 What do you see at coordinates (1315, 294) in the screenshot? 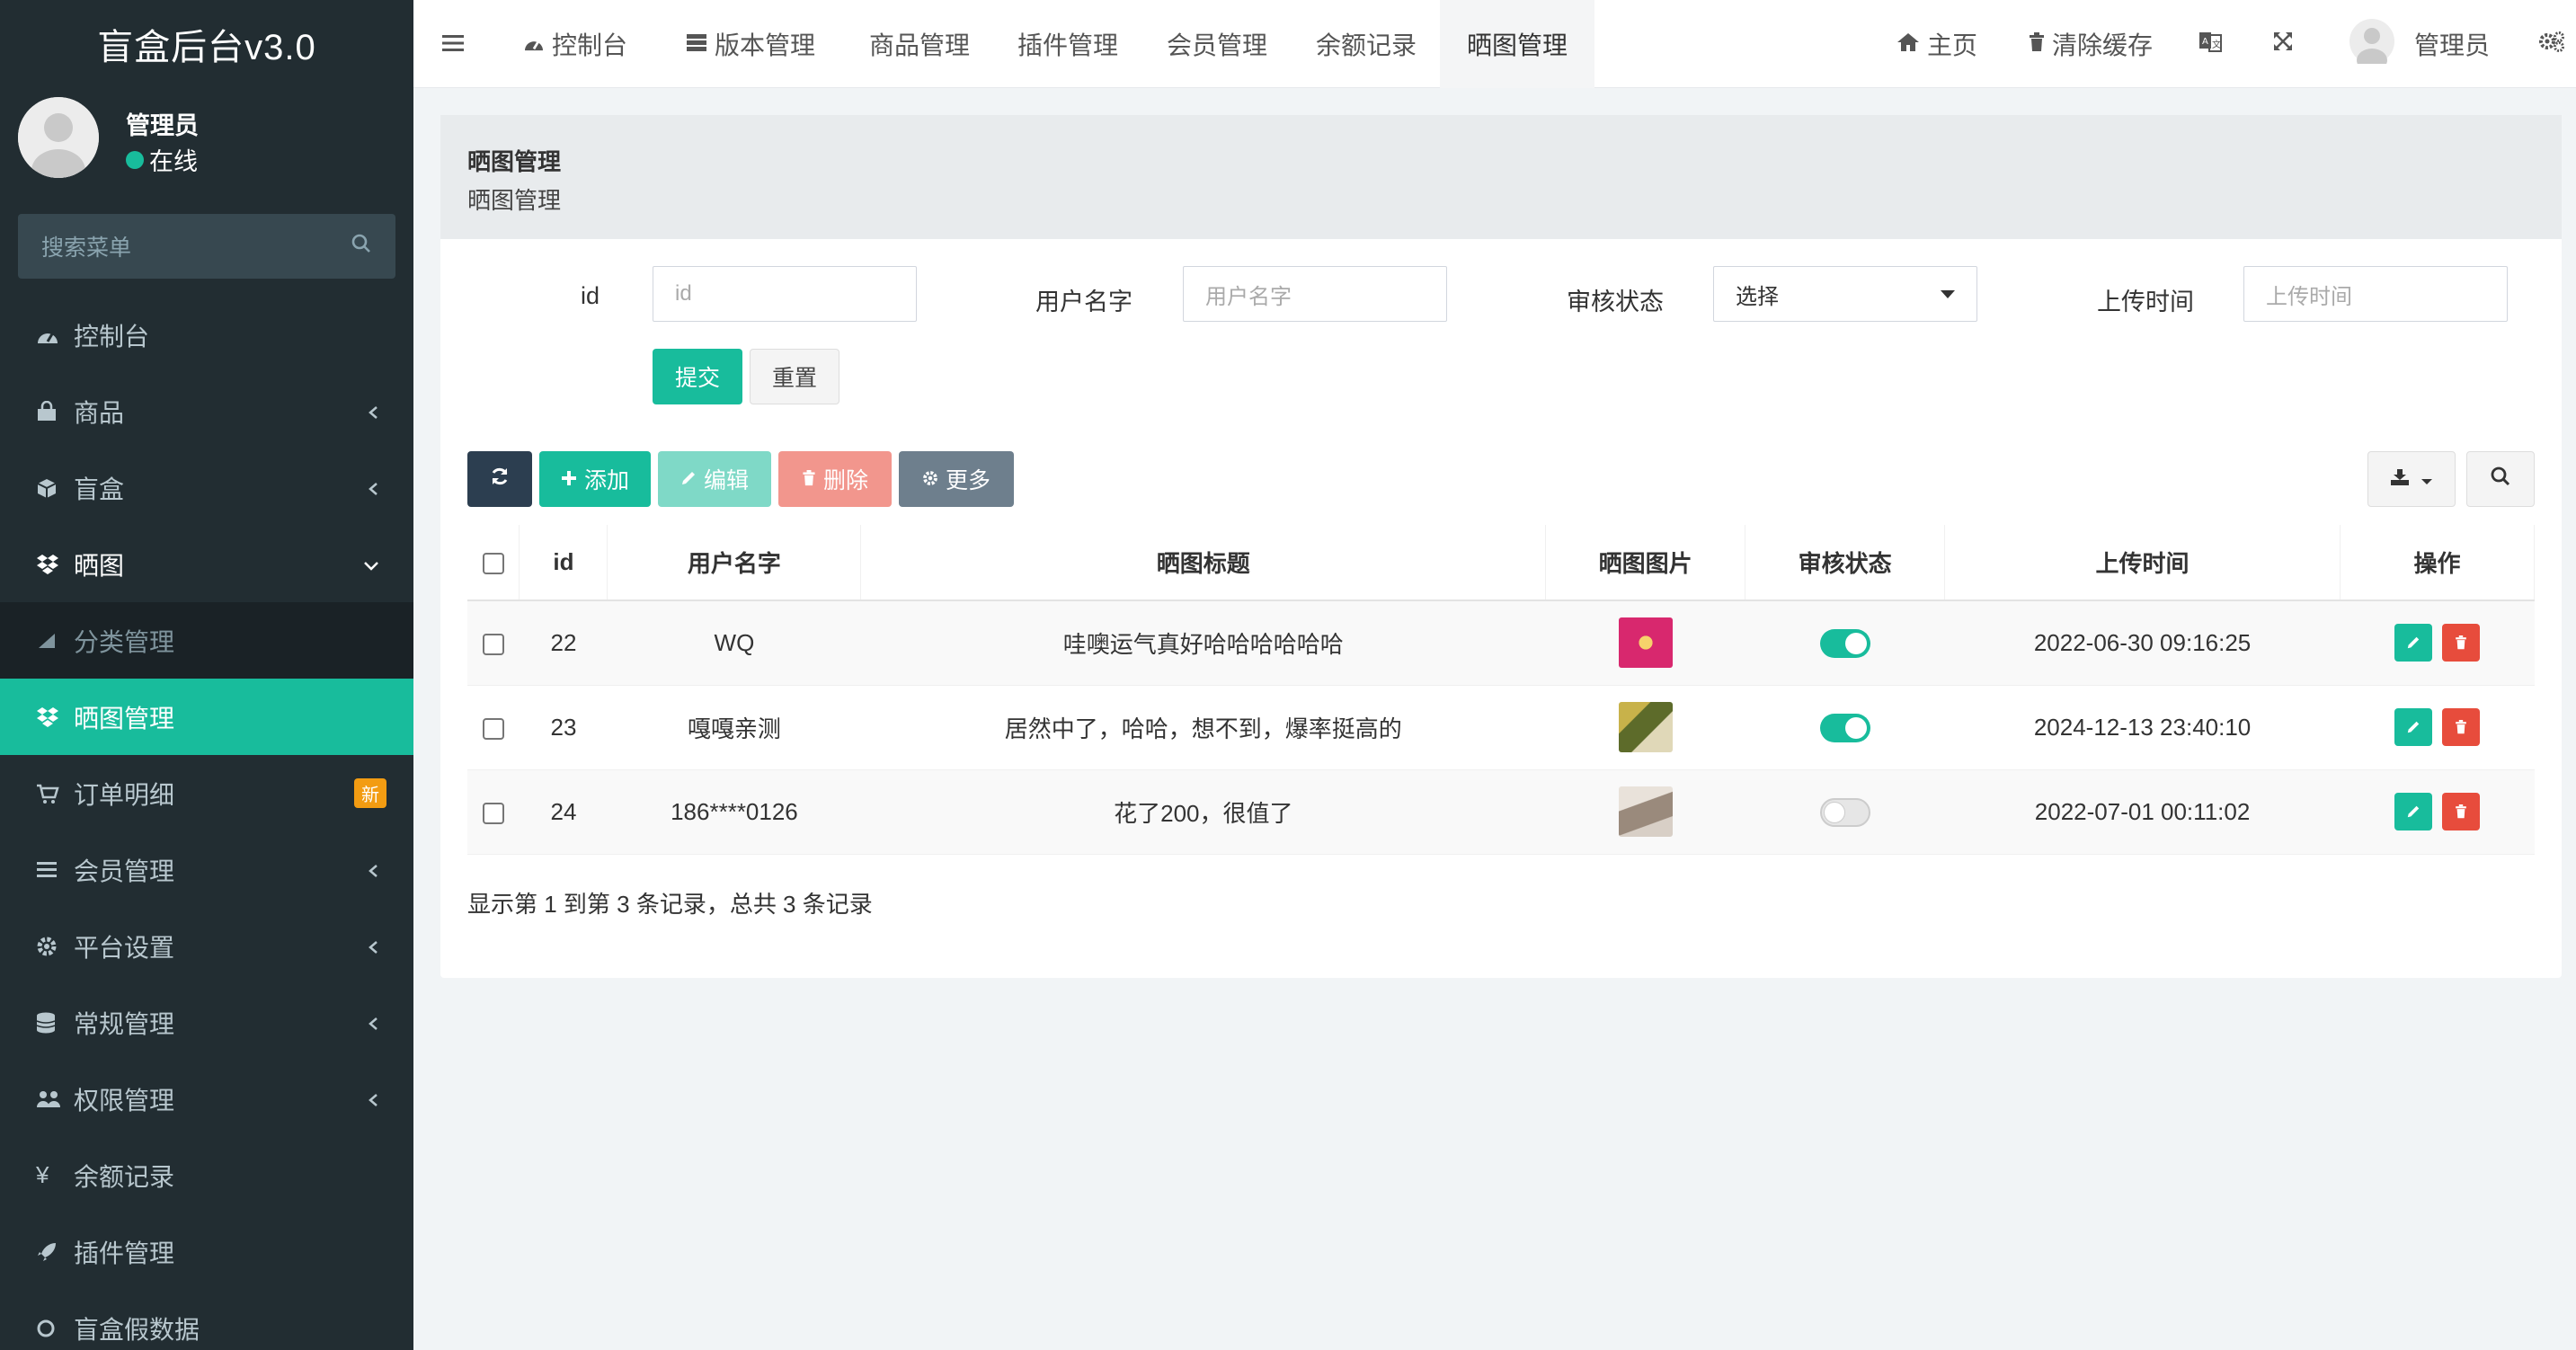
I see `filter-username-input: 用户名字` at bounding box center [1315, 294].